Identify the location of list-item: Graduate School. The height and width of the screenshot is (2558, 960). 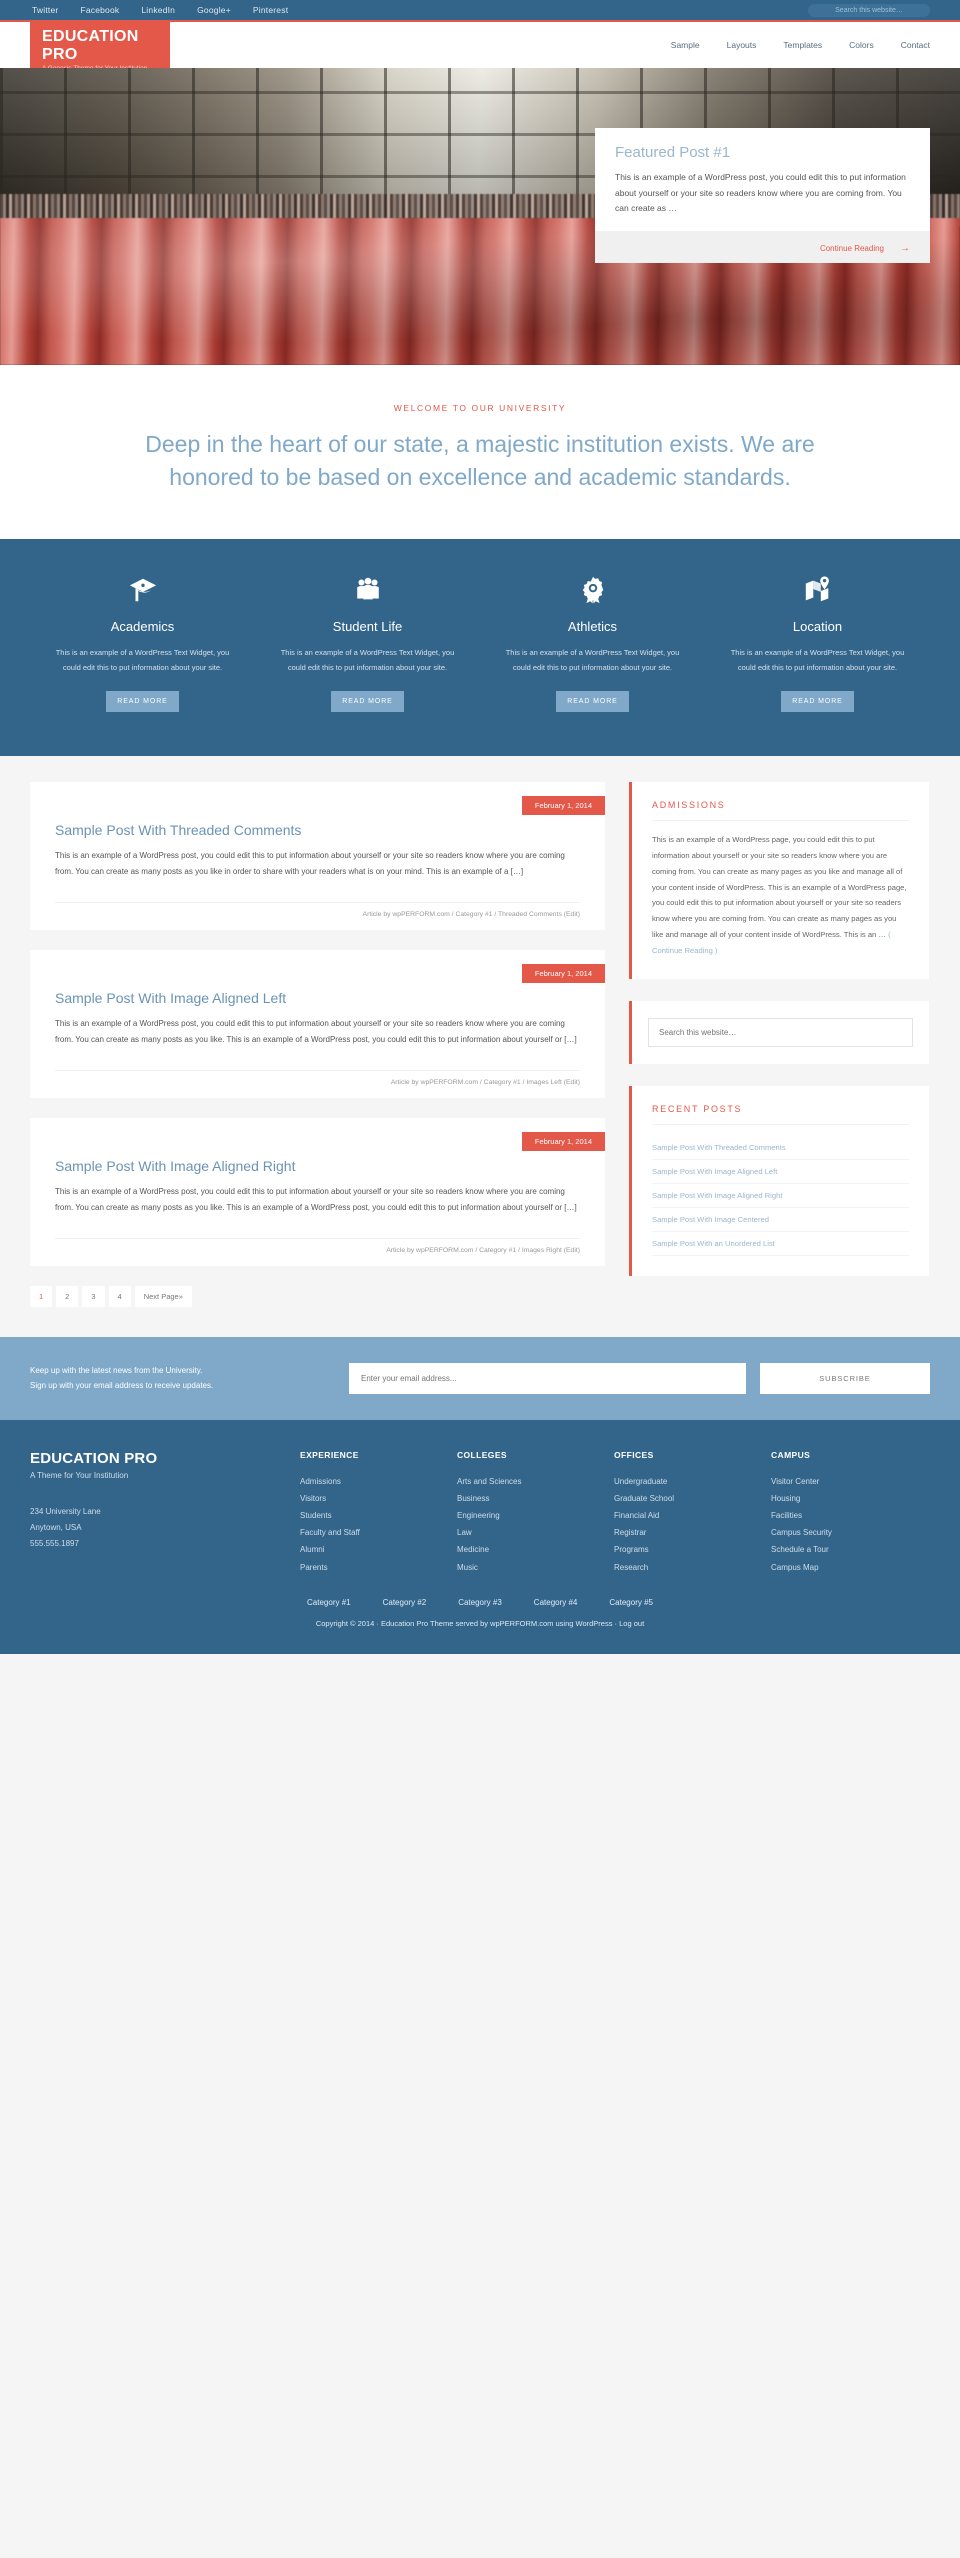
(692, 1498).